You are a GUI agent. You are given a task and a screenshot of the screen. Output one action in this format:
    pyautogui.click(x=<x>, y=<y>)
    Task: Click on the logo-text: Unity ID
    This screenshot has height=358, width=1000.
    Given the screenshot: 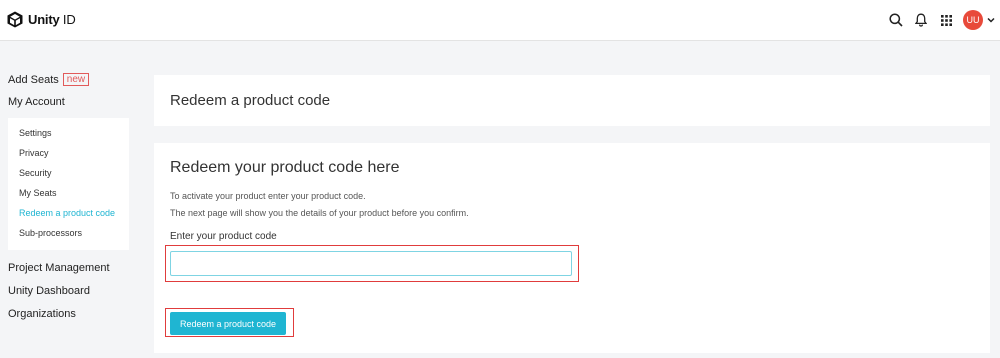 What is the action you would take?
    pyautogui.click(x=52, y=19)
    